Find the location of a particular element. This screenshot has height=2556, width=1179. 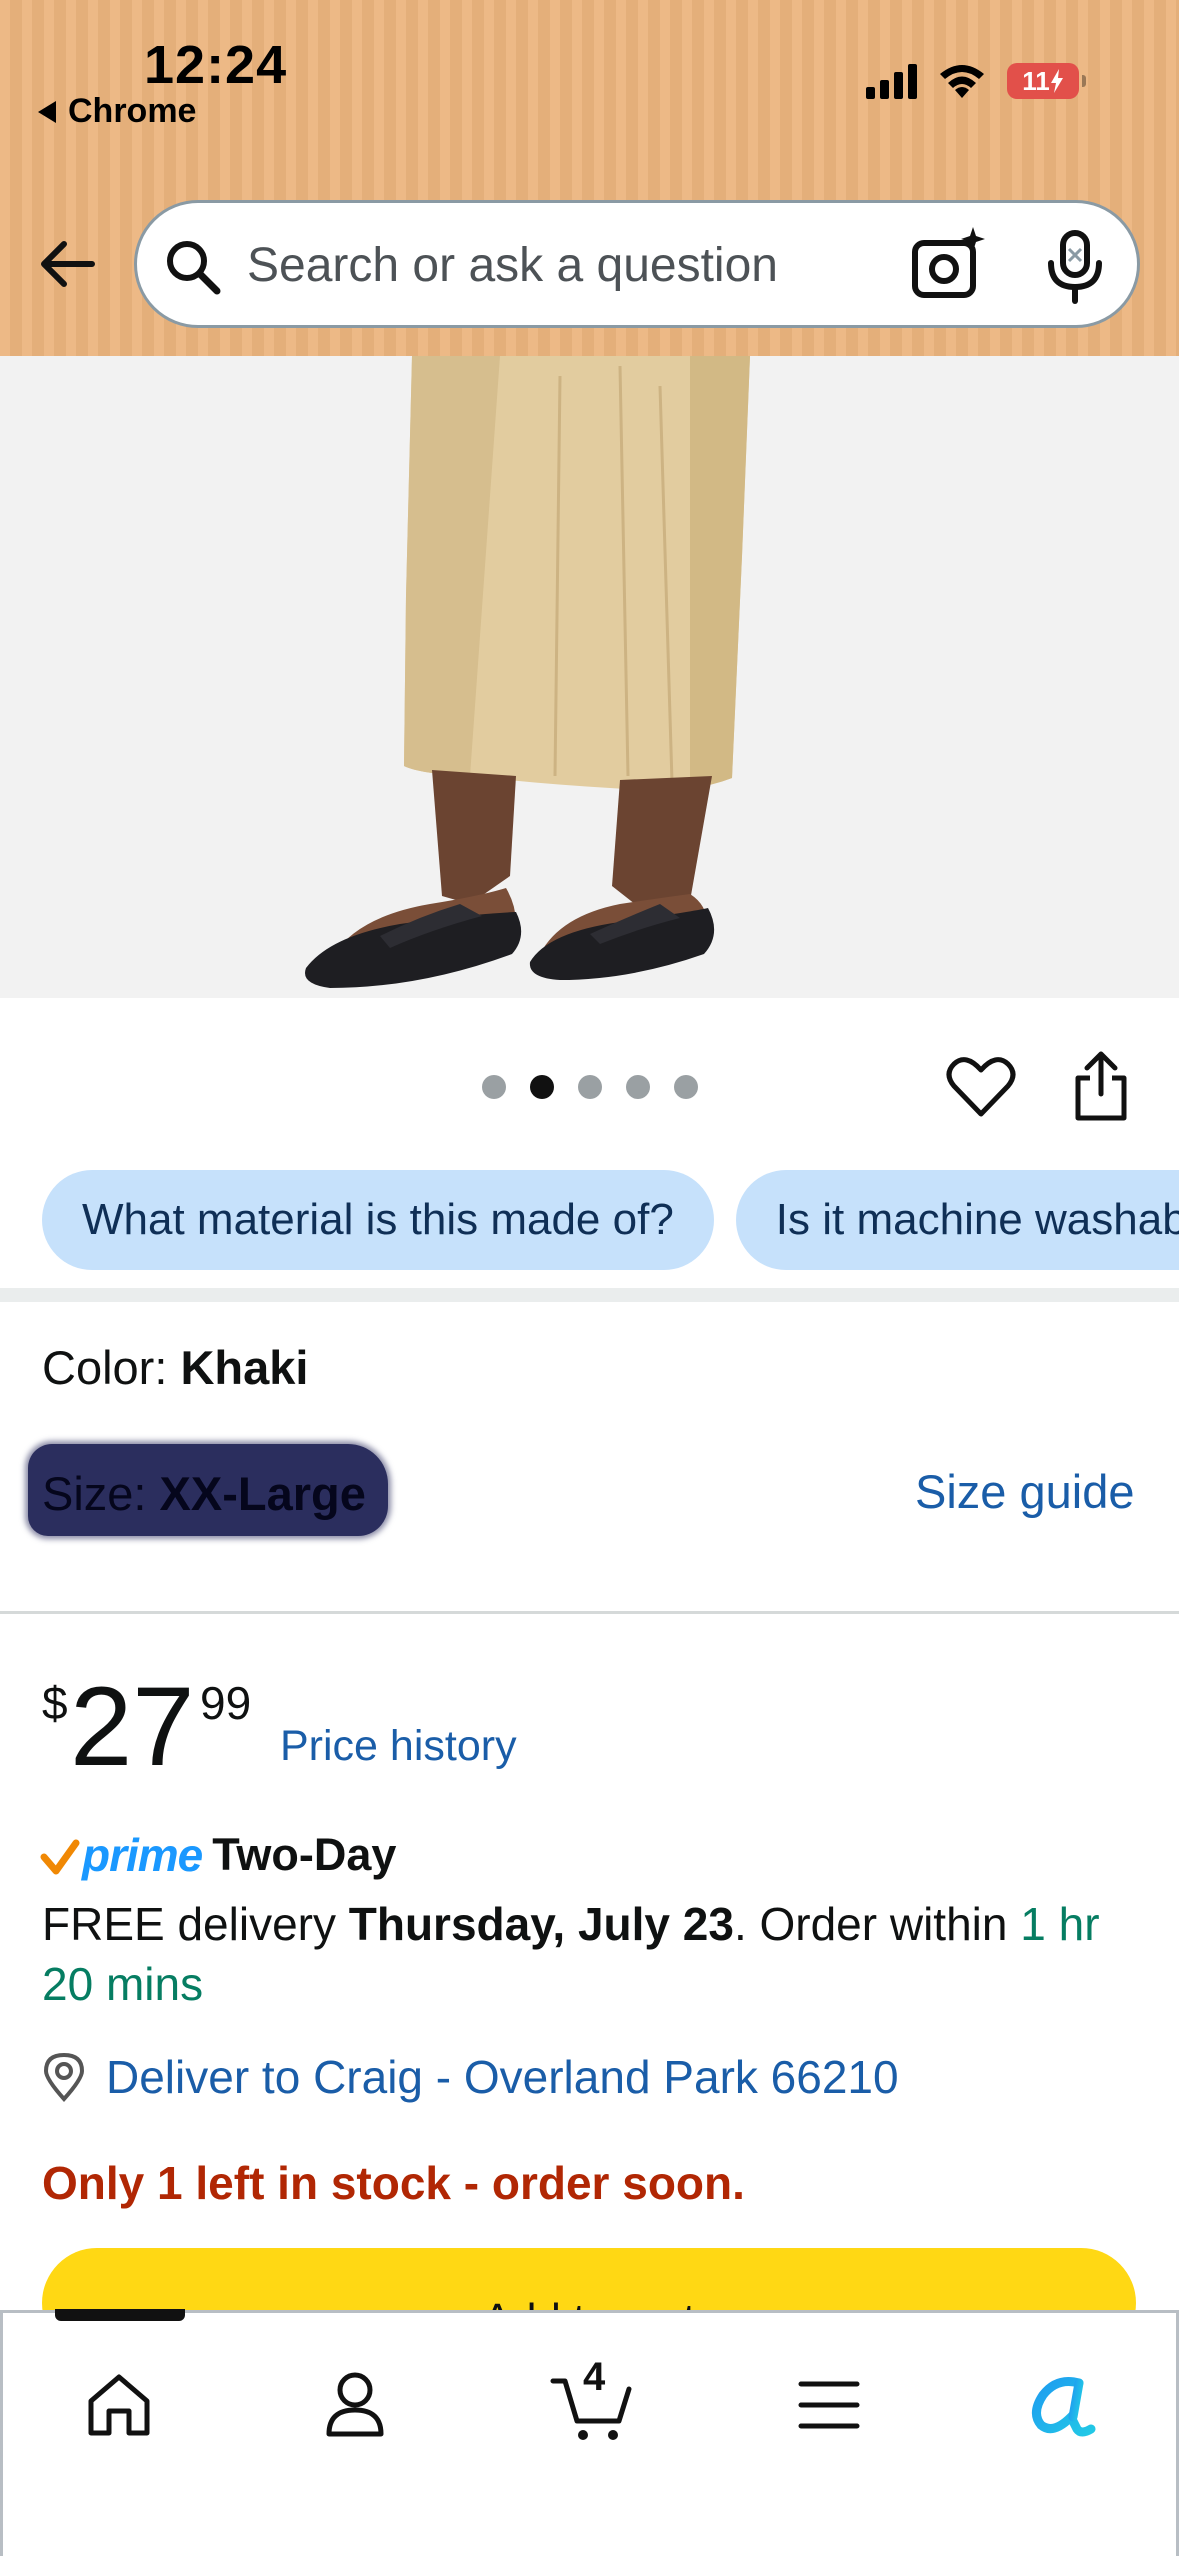

rufus-assistant-icon is located at coordinates (1064, 2407).